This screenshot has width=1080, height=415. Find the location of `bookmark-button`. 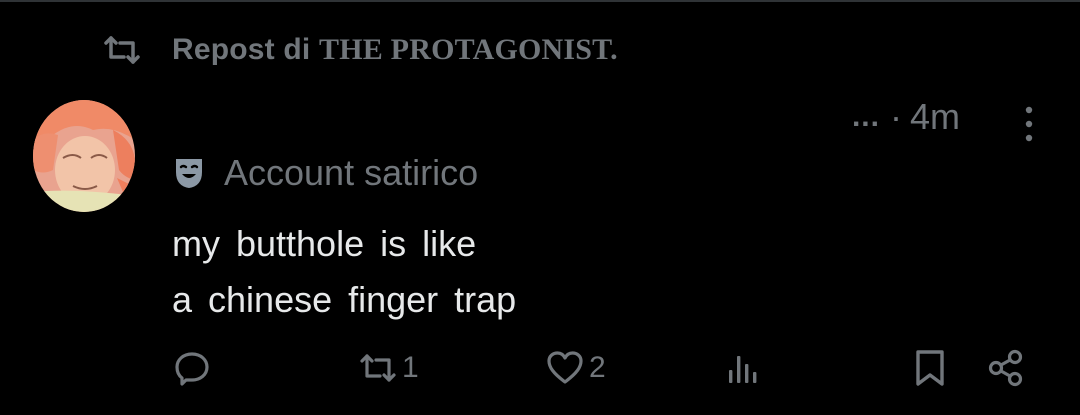

bookmark-button is located at coordinates (930, 368).